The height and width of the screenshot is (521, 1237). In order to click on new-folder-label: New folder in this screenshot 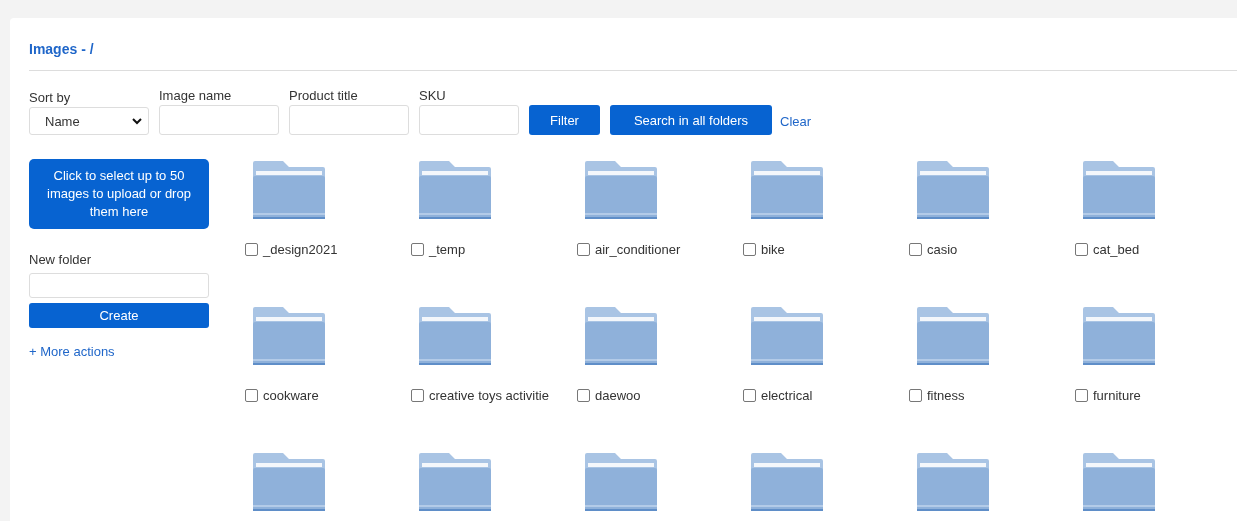, I will do `click(60, 260)`.